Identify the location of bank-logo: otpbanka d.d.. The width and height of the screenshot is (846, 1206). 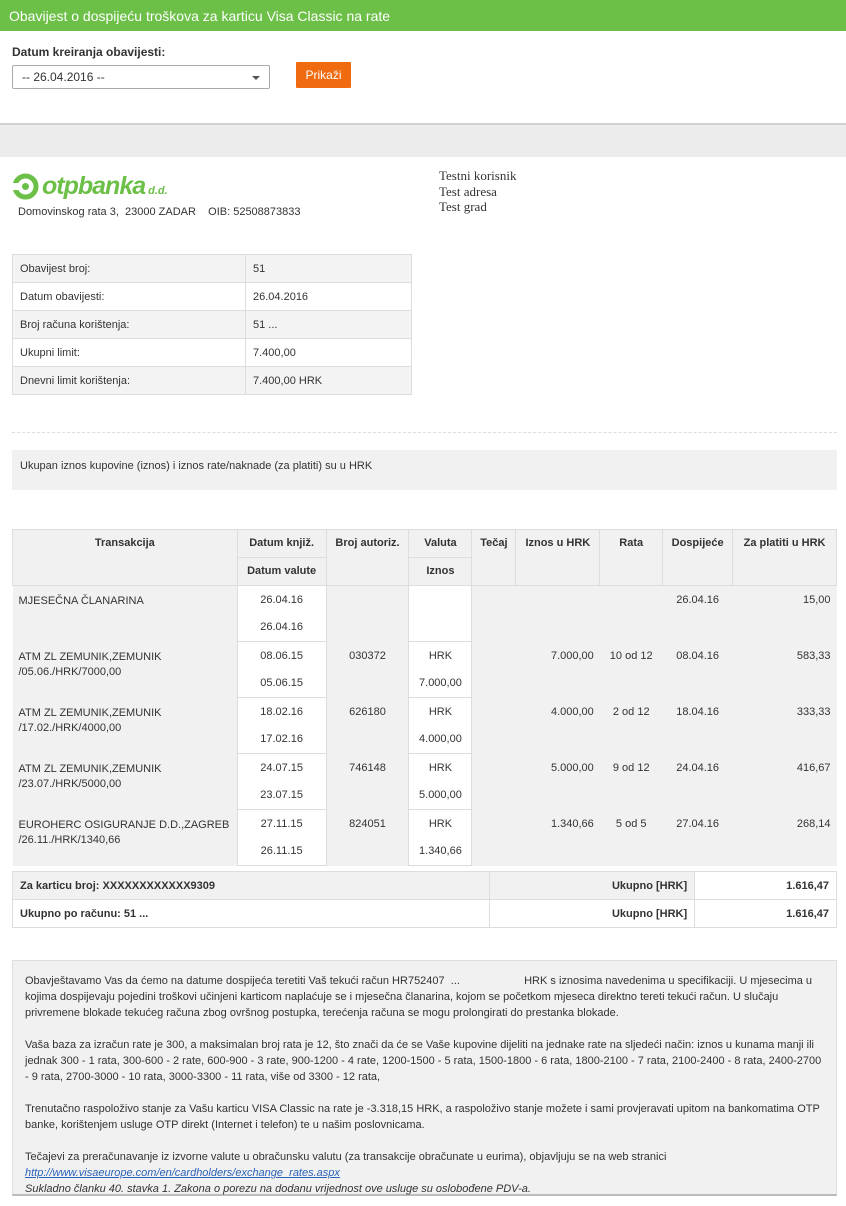
(90, 186).